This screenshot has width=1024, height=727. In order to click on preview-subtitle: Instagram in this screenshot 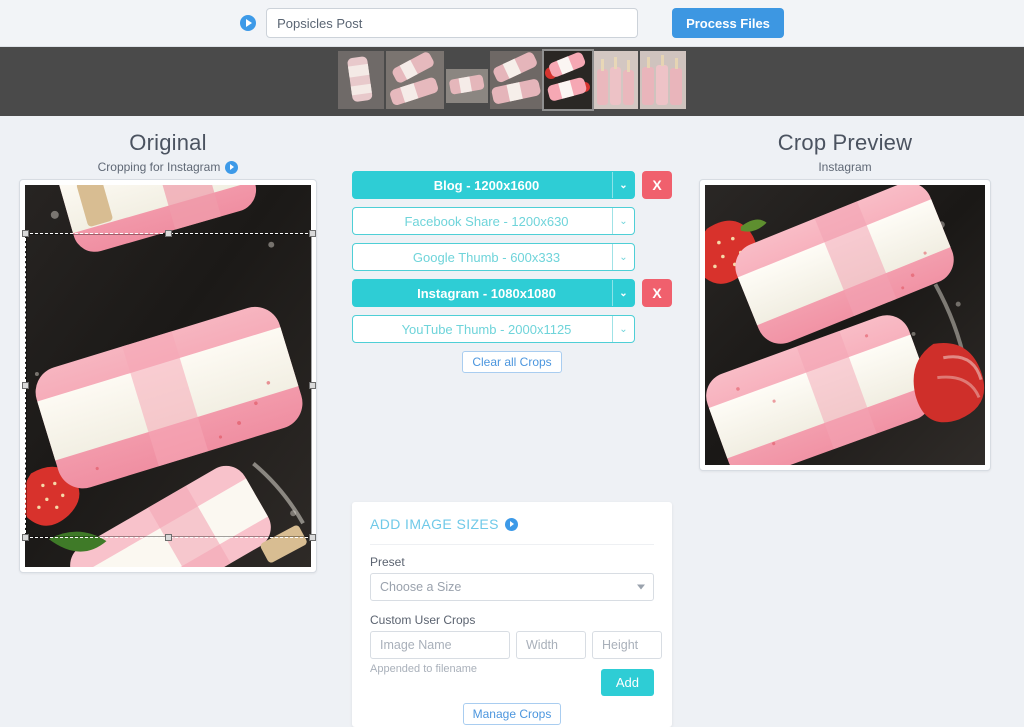, I will do `click(845, 167)`.